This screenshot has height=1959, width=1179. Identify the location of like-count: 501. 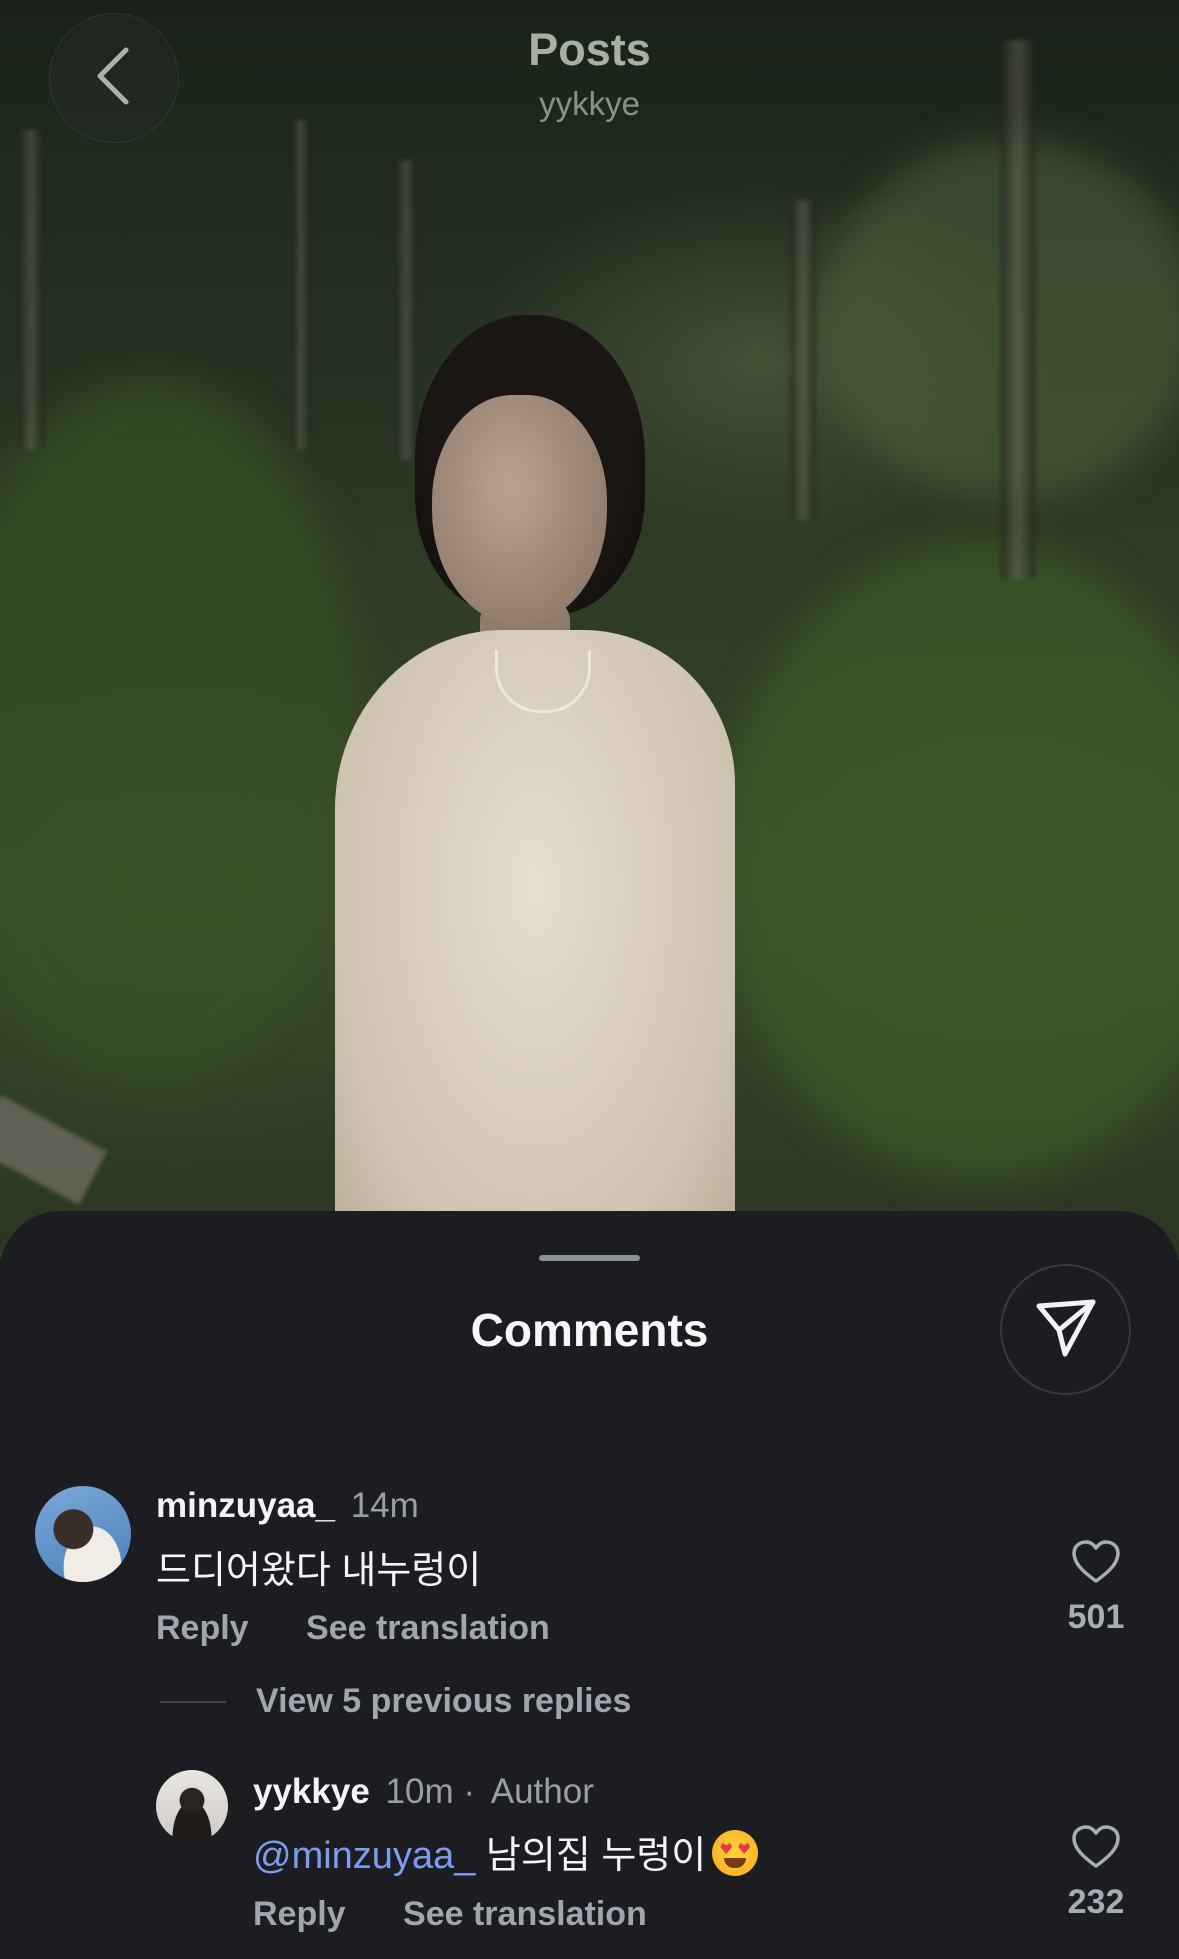
(1096, 1617).